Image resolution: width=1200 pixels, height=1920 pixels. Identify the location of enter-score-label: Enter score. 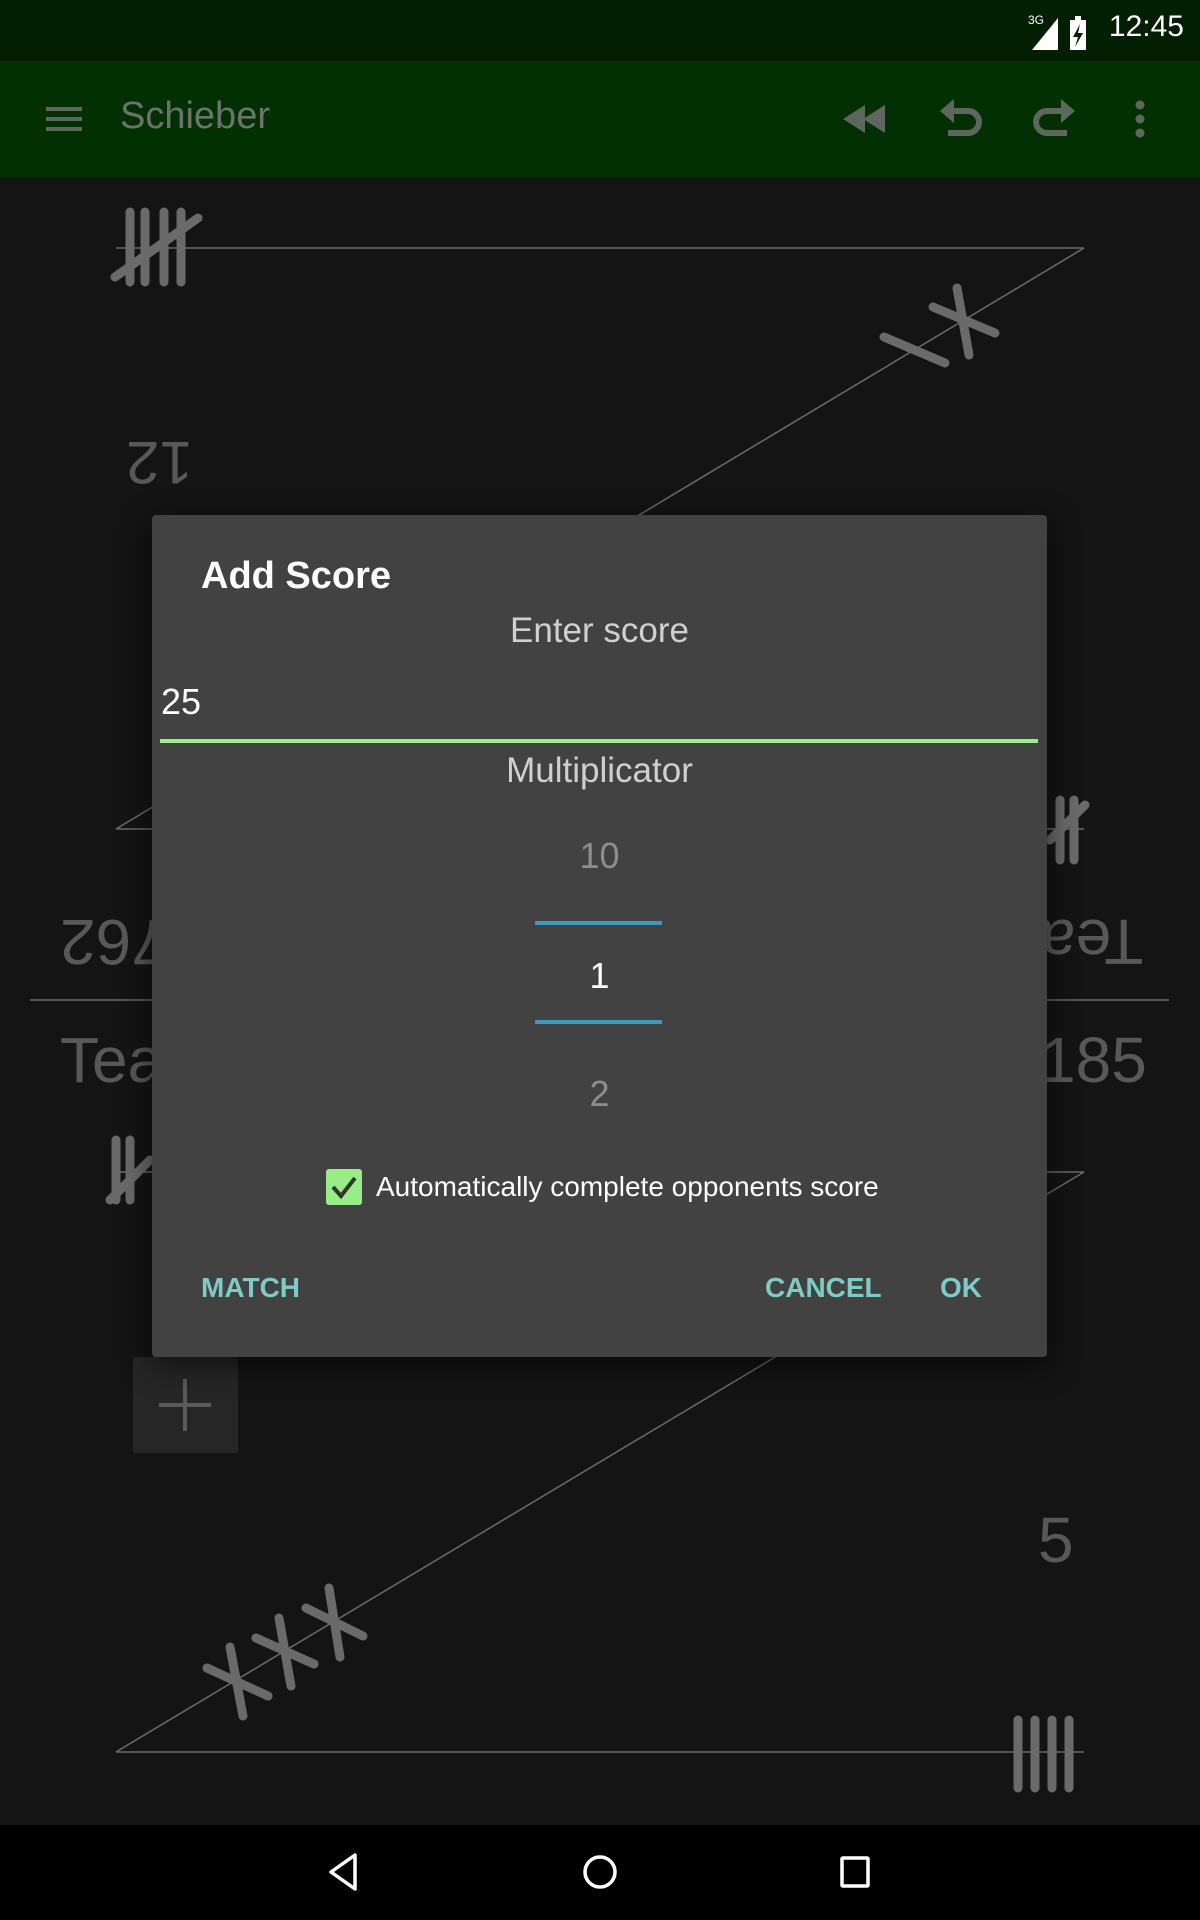
(599, 630).